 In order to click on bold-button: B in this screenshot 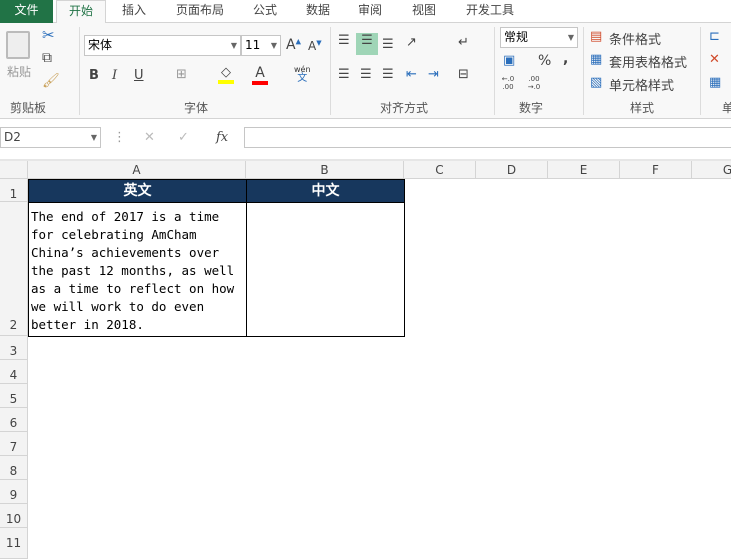, I will do `click(94, 75)`.